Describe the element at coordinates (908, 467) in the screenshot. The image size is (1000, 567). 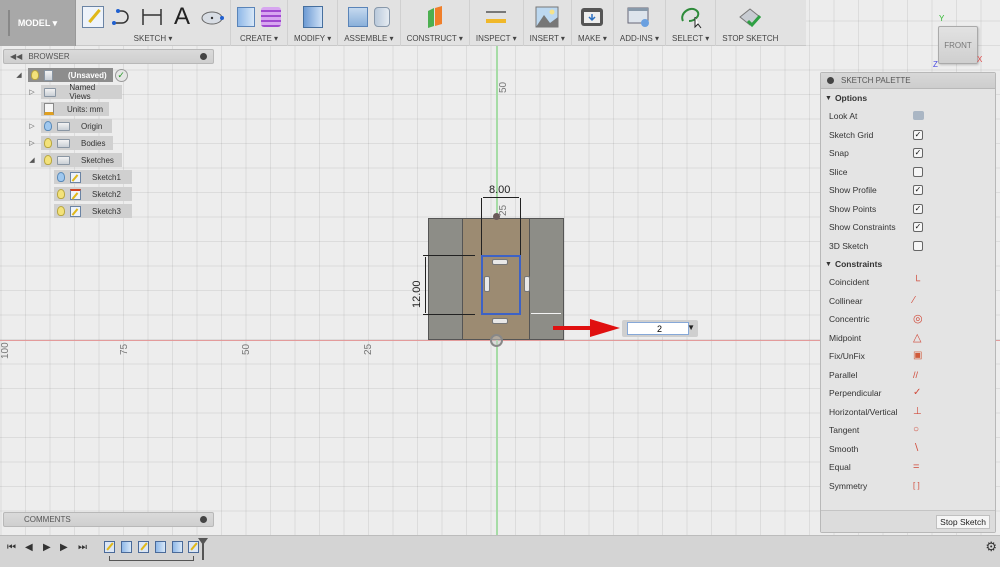
I see `constraint-equal: Equal =` at that location.